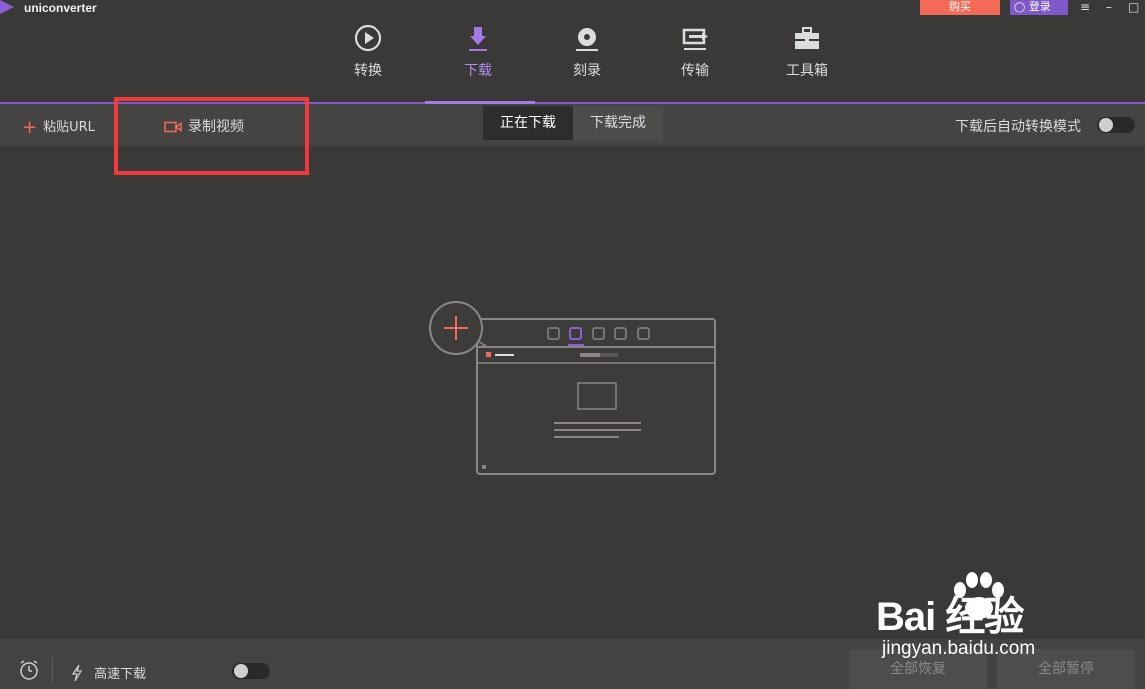 The image size is (1145, 689). I want to click on tab-convert: 转换, so click(368, 51).